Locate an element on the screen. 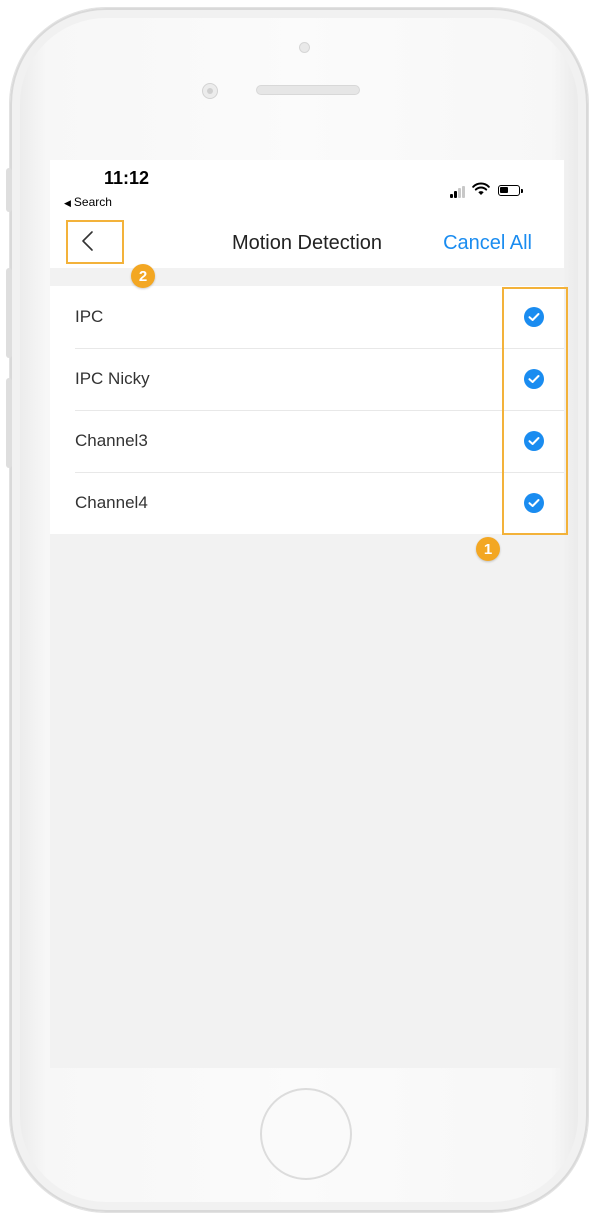 The height and width of the screenshot is (1218, 592). annotation-badge-2: 2 is located at coordinates (143, 276).